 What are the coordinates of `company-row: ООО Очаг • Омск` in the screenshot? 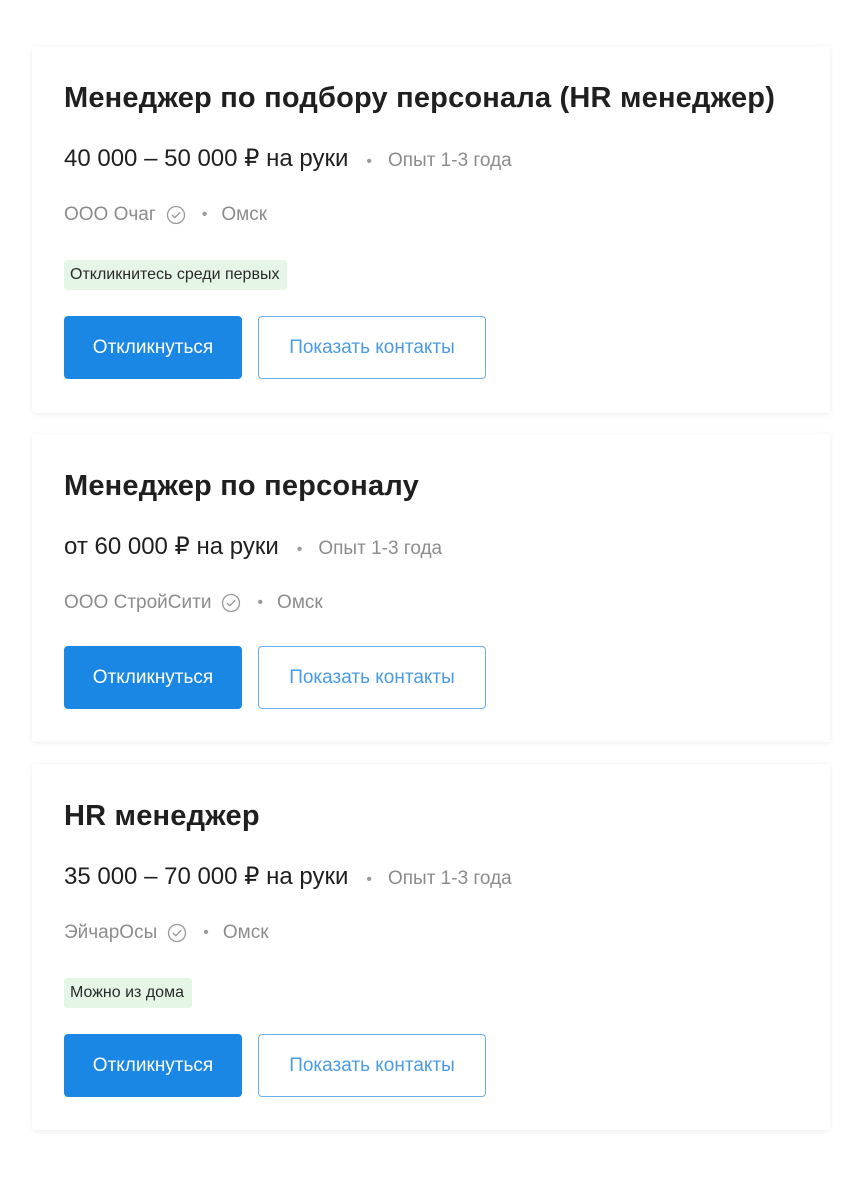 It's located at (165, 215).